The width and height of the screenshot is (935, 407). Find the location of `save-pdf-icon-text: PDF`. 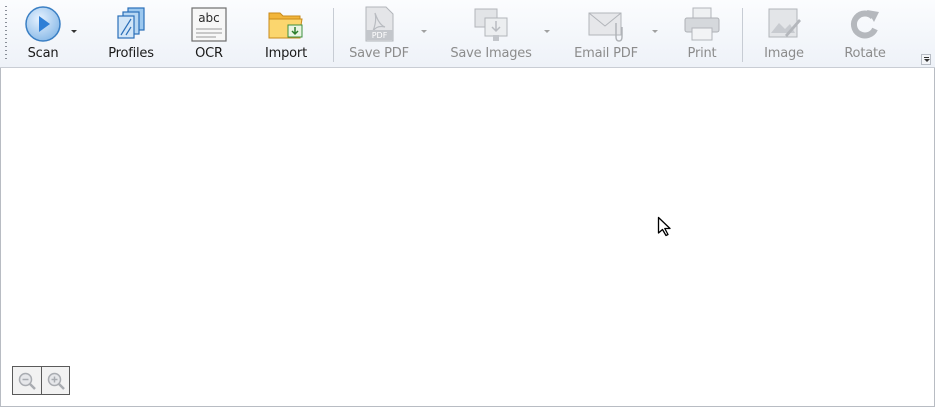

save-pdf-icon-text: PDF is located at coordinates (380, 35).